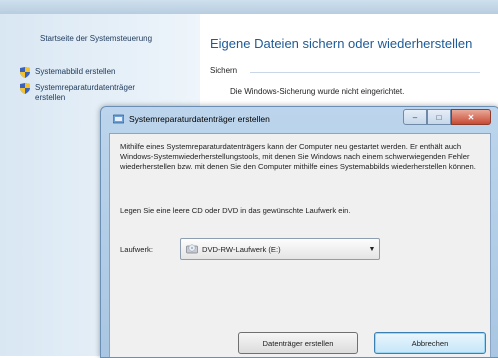 The image size is (498, 358). What do you see at coordinates (85, 92) in the screenshot?
I see `nav-item-label: Systemreparaturdatenträger erstellen` at bounding box center [85, 92].